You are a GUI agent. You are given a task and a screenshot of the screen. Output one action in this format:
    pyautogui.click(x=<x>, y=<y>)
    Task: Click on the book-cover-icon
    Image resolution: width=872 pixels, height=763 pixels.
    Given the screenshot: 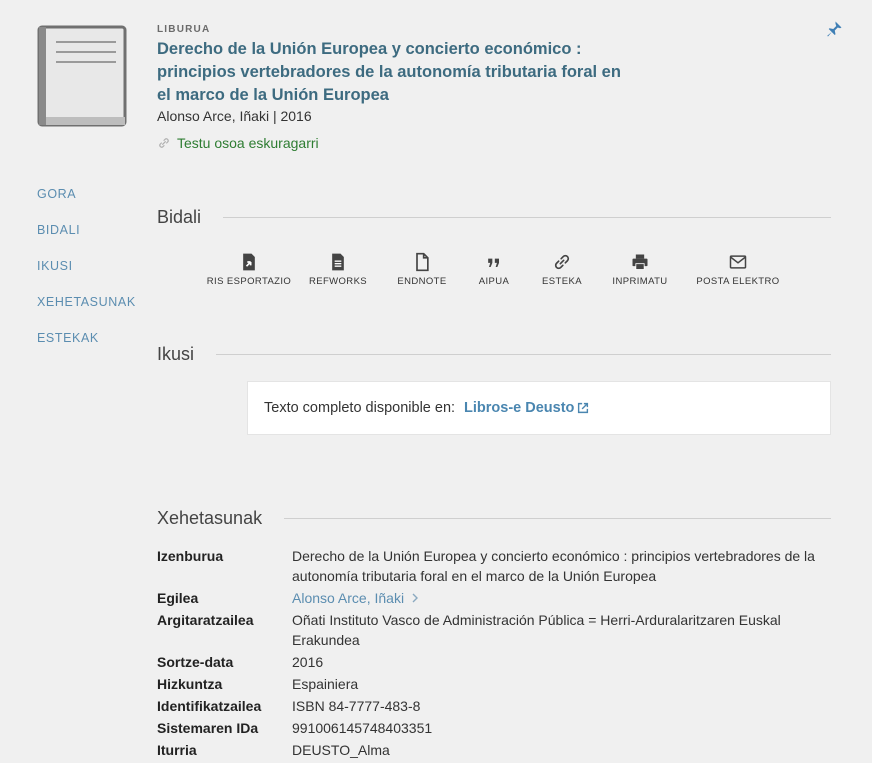 What is the action you would take?
    pyautogui.click(x=82, y=76)
    